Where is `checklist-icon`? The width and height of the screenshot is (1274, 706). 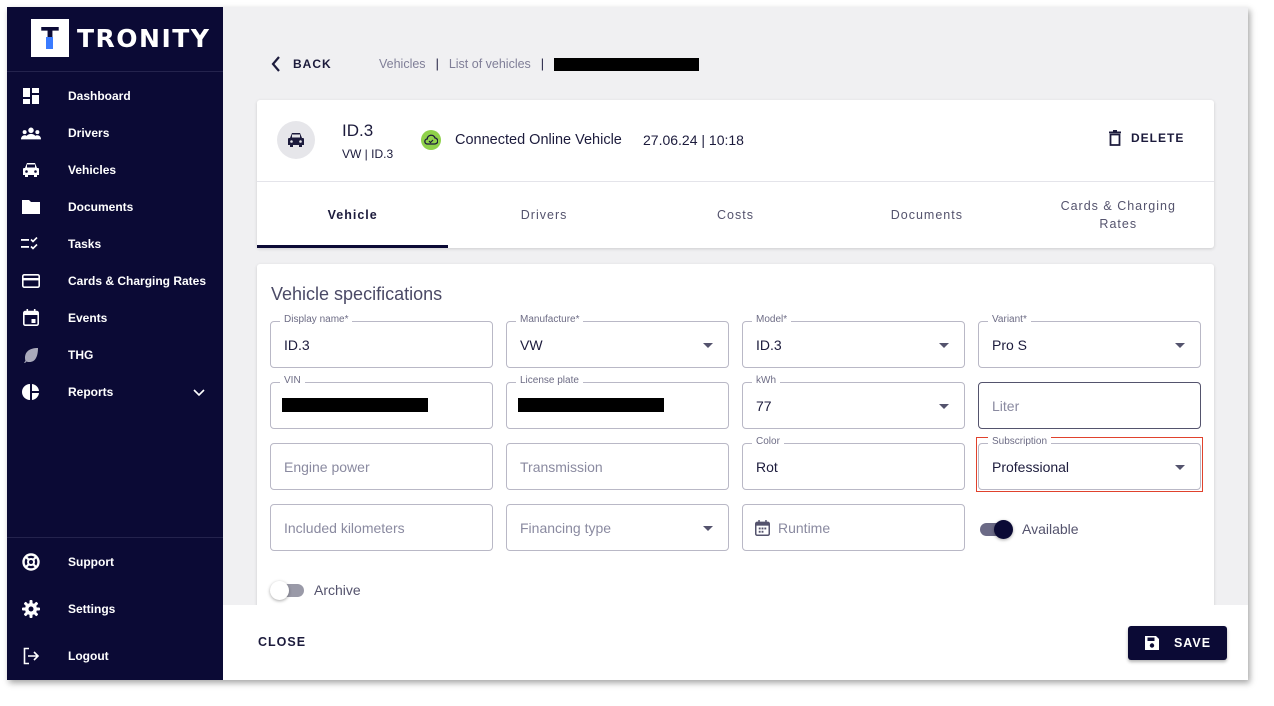
checklist-icon is located at coordinates (31, 244).